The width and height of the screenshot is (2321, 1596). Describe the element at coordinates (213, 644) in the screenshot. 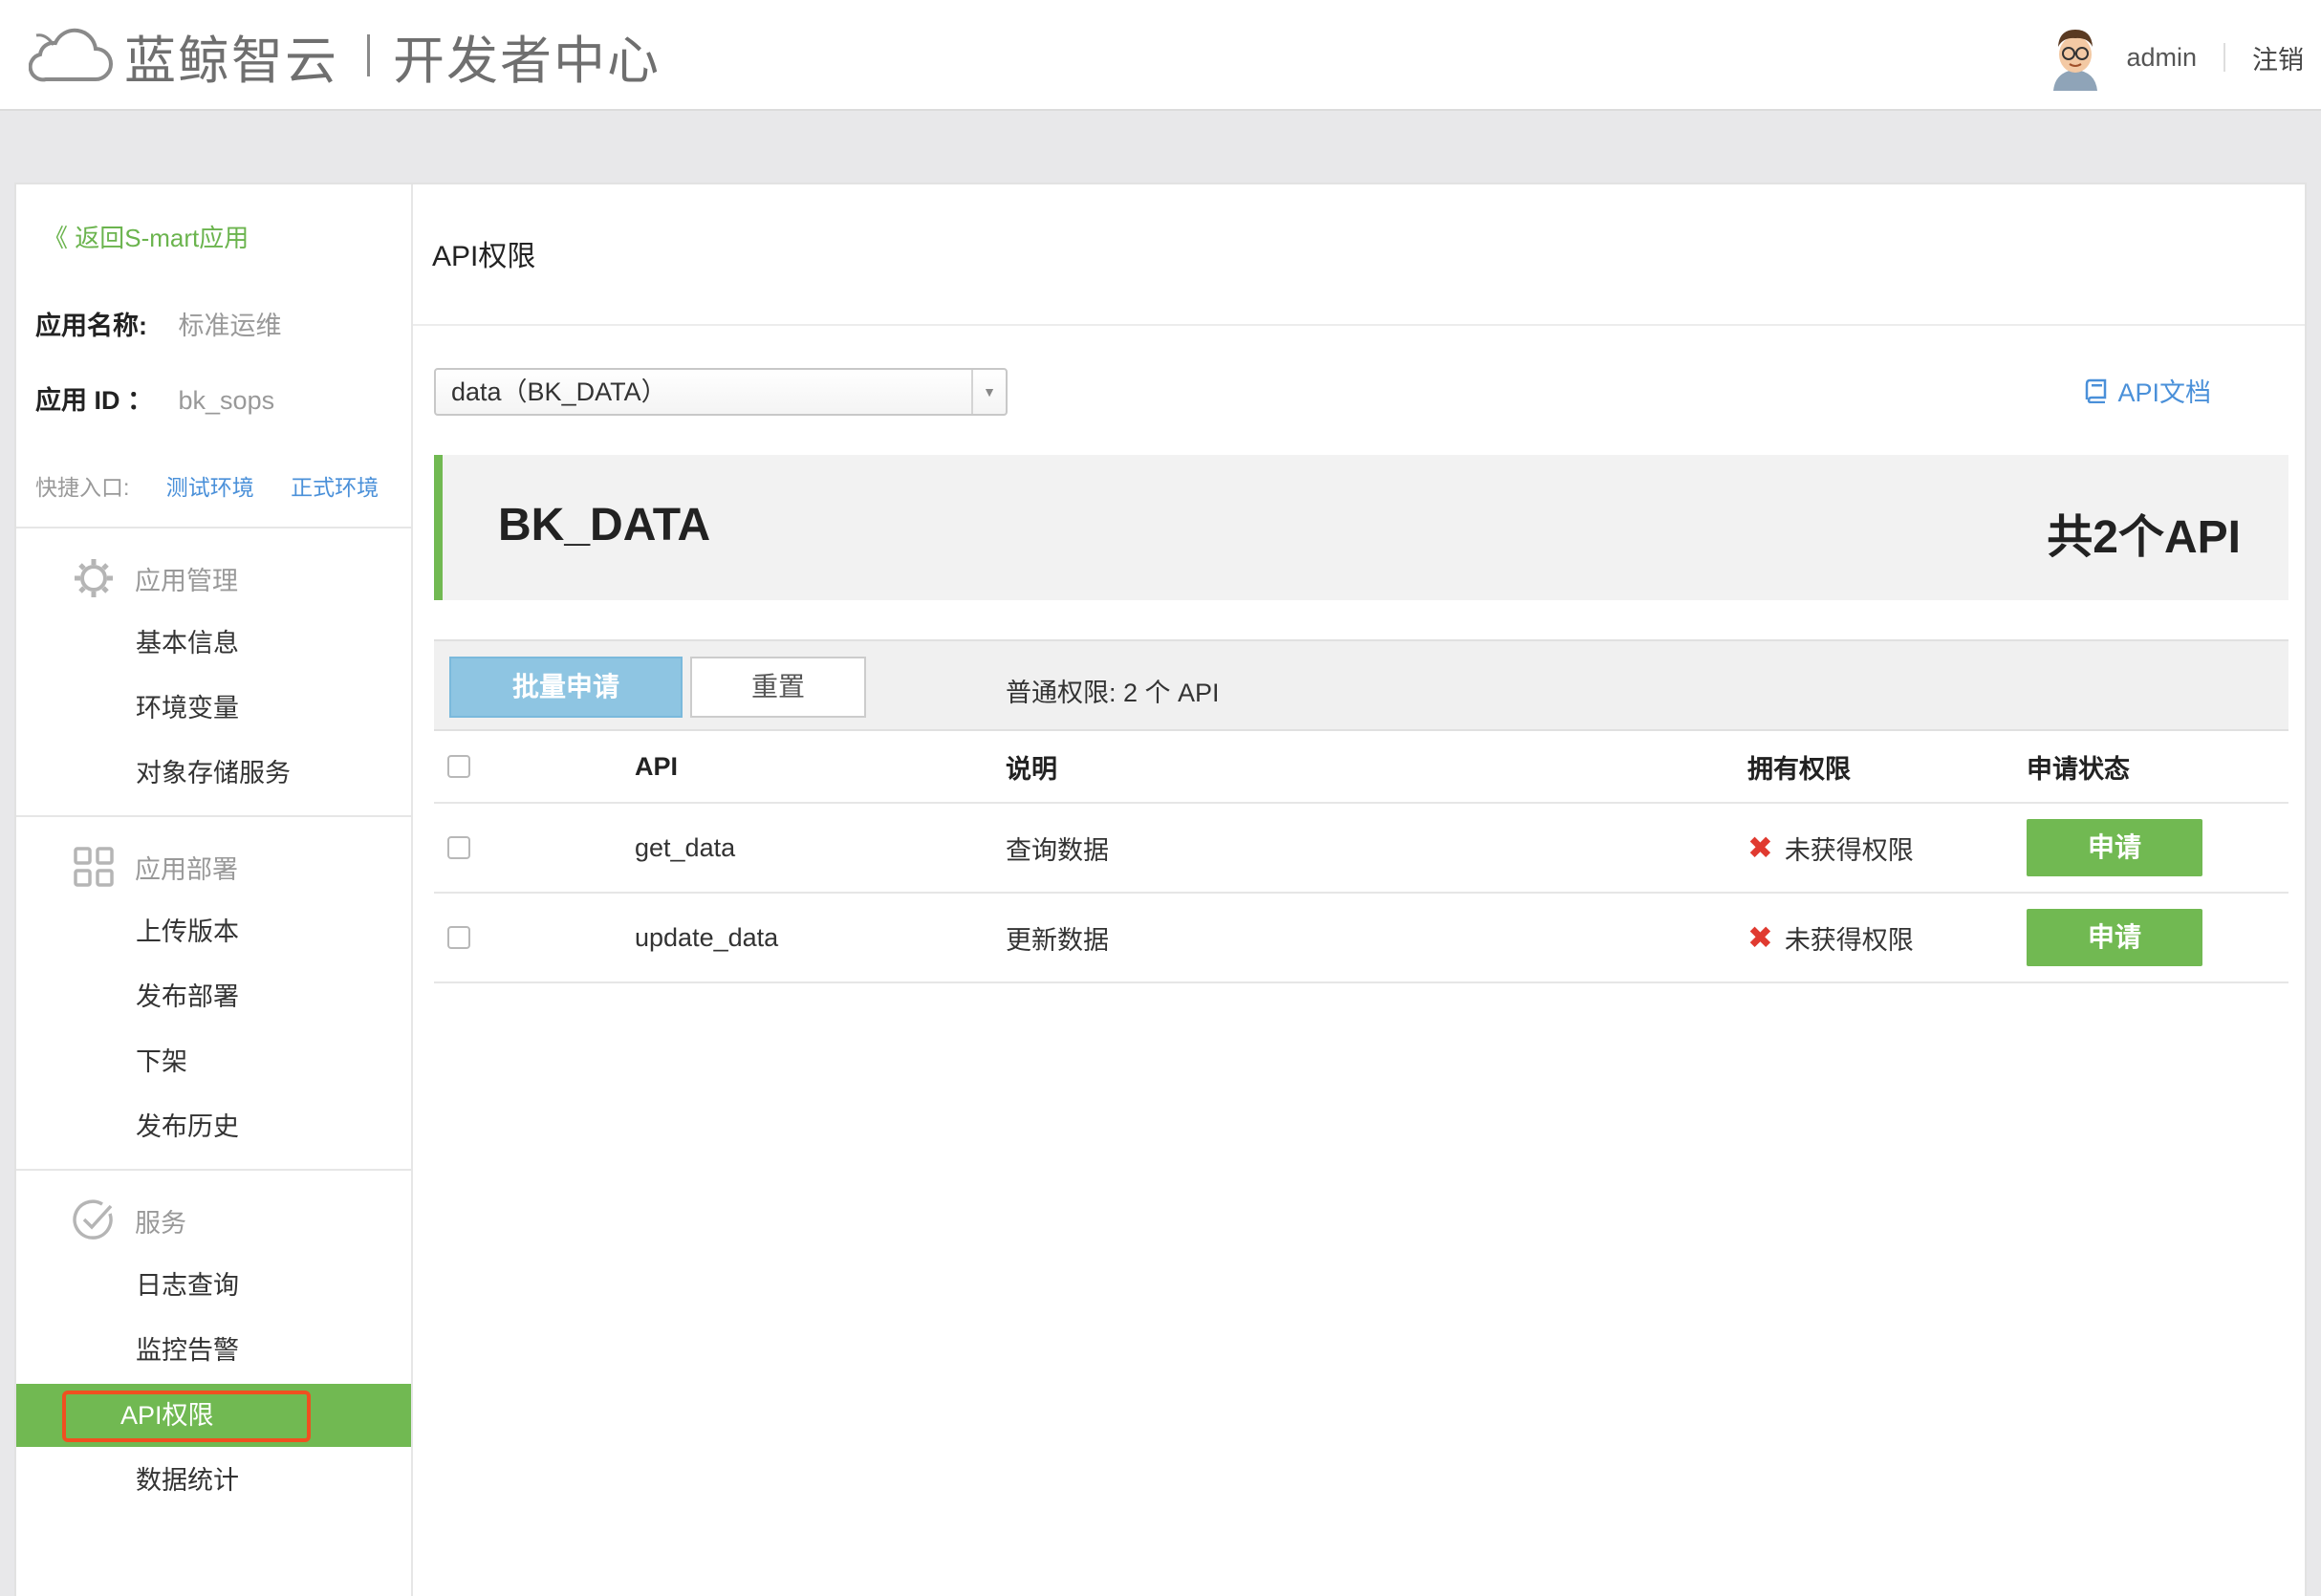

I see `sidebar-item-basic-info: 基本信息` at that location.